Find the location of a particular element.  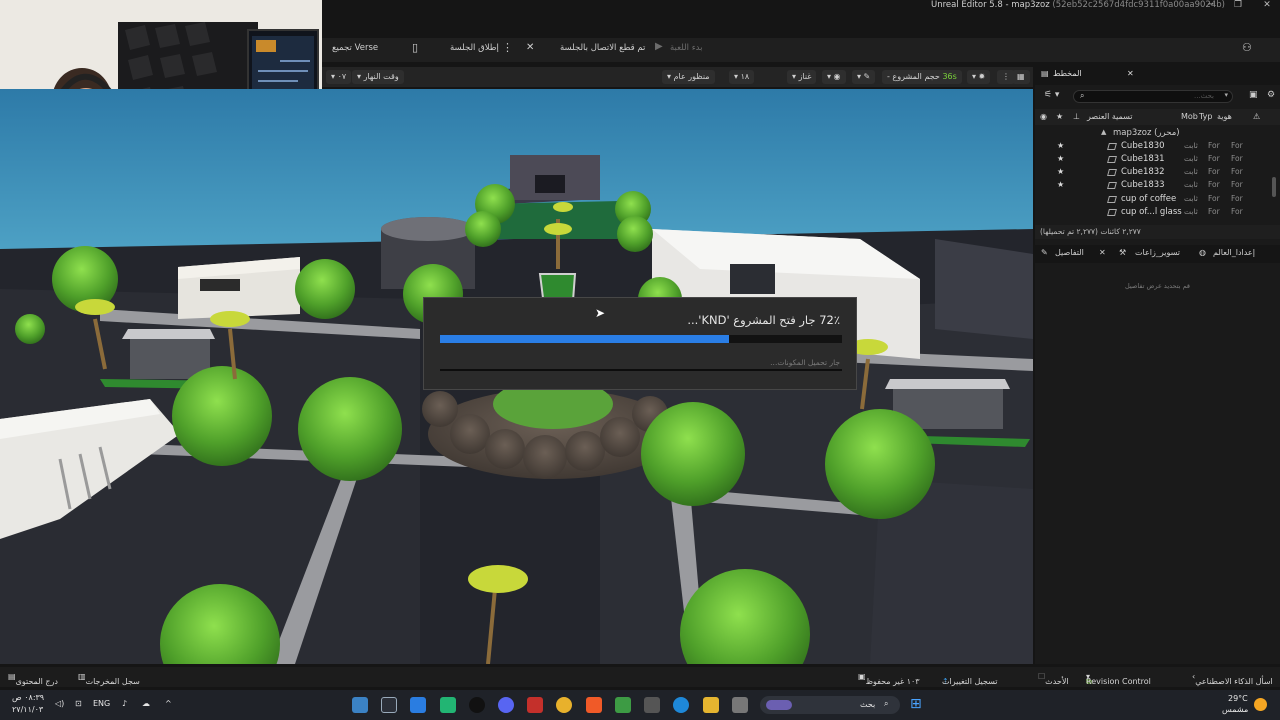

windows-start-icon: ⊞ is located at coordinates (916, 704).